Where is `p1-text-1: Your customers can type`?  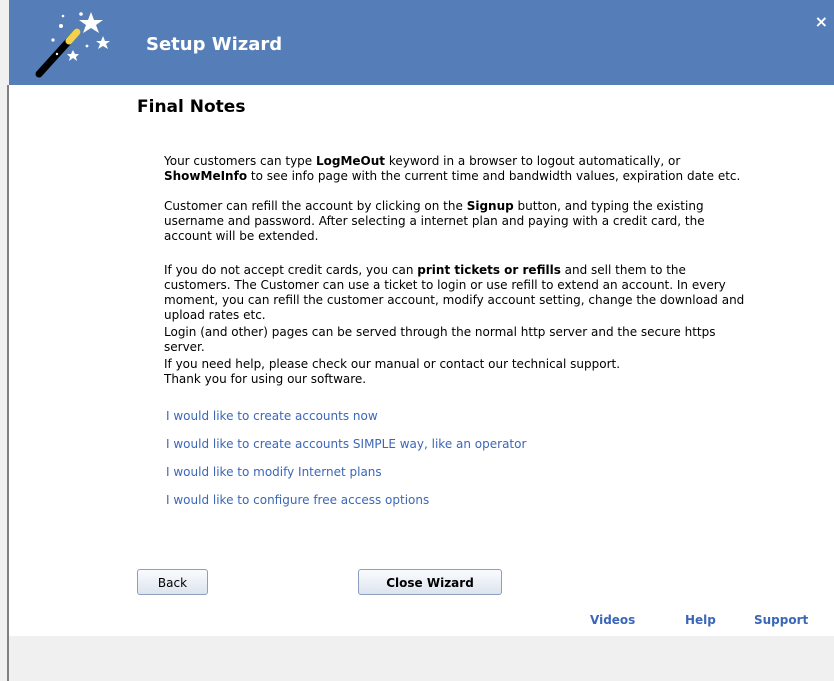 p1-text-1: Your customers can type is located at coordinates (240, 161).